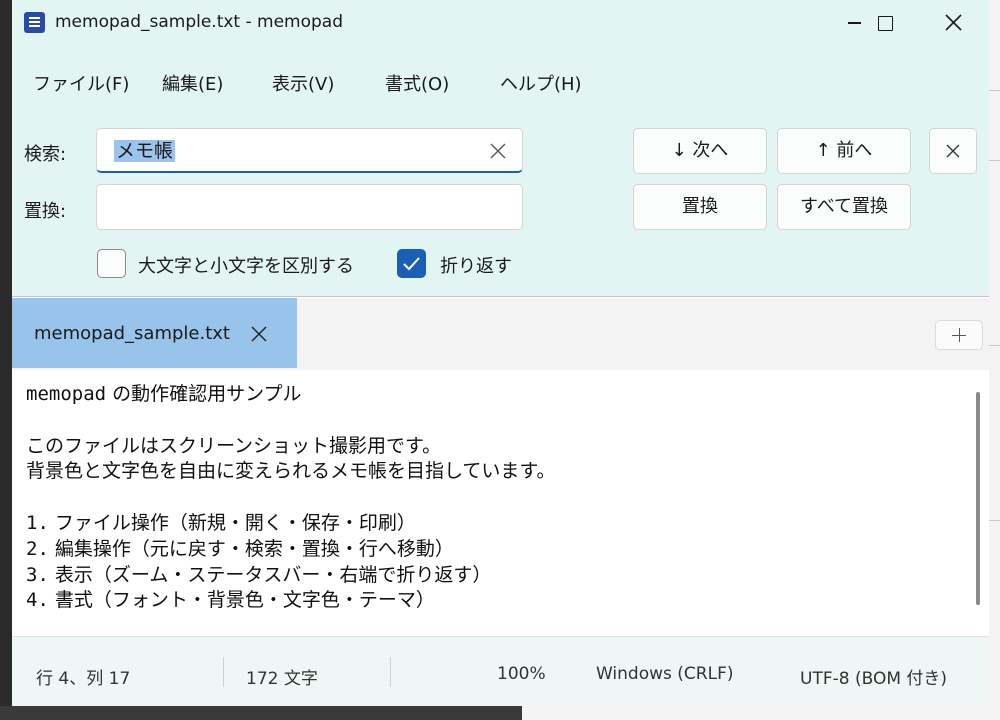 The image size is (1000, 720). What do you see at coordinates (83, 679) in the screenshot?
I see `status-cursor-position: 行 4、列 17` at bounding box center [83, 679].